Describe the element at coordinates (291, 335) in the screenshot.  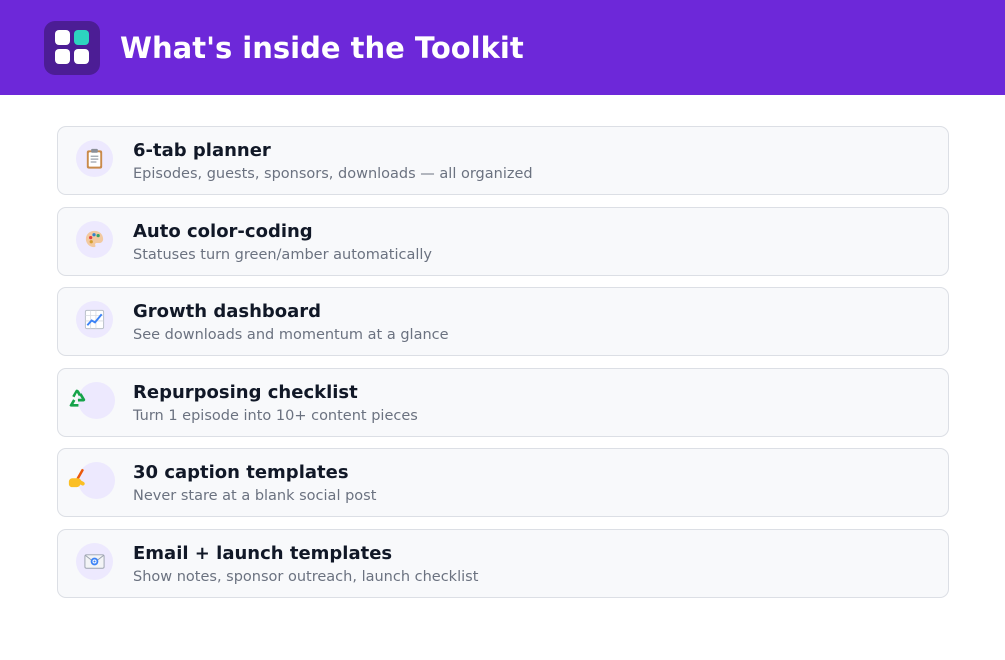
I see `feature-description: See downloads and momentum at a glance` at that location.